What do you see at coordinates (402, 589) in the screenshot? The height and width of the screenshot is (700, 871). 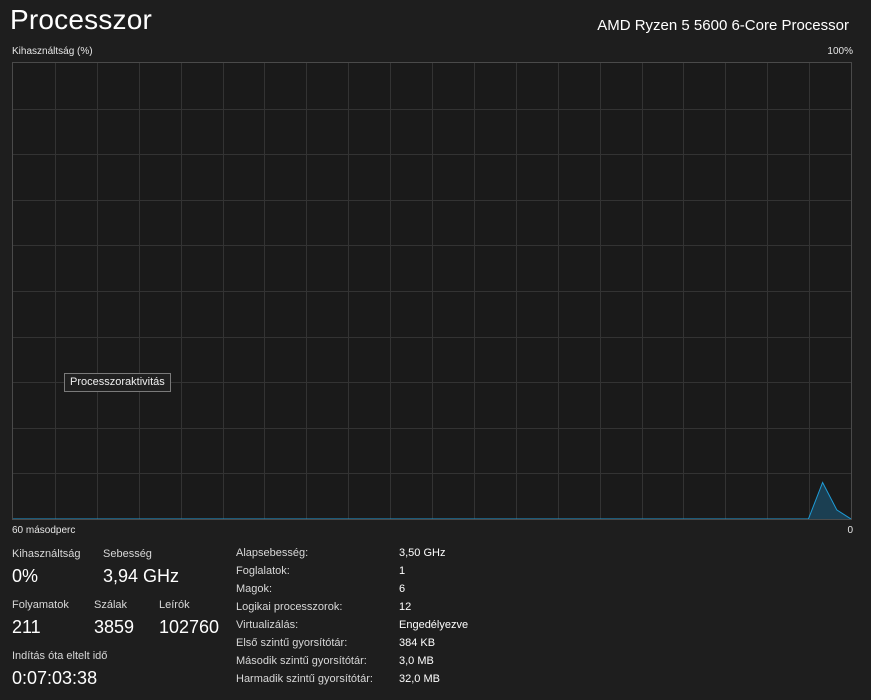 I see `spec-value-cores: 6` at bounding box center [402, 589].